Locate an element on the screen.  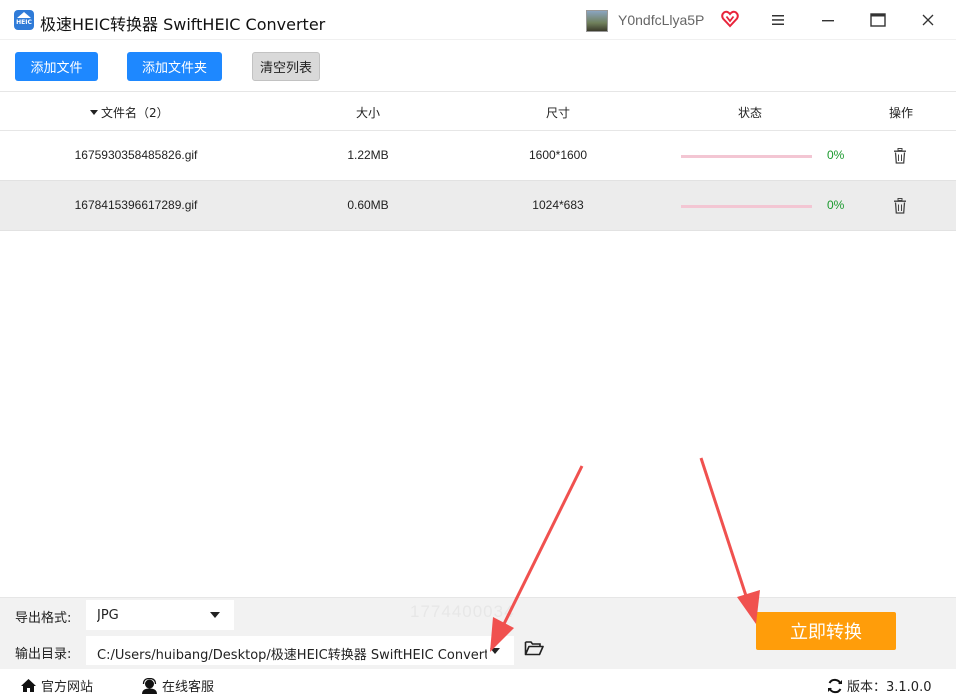
file-name: 1675930358485826.gif is located at coordinates (136, 155).